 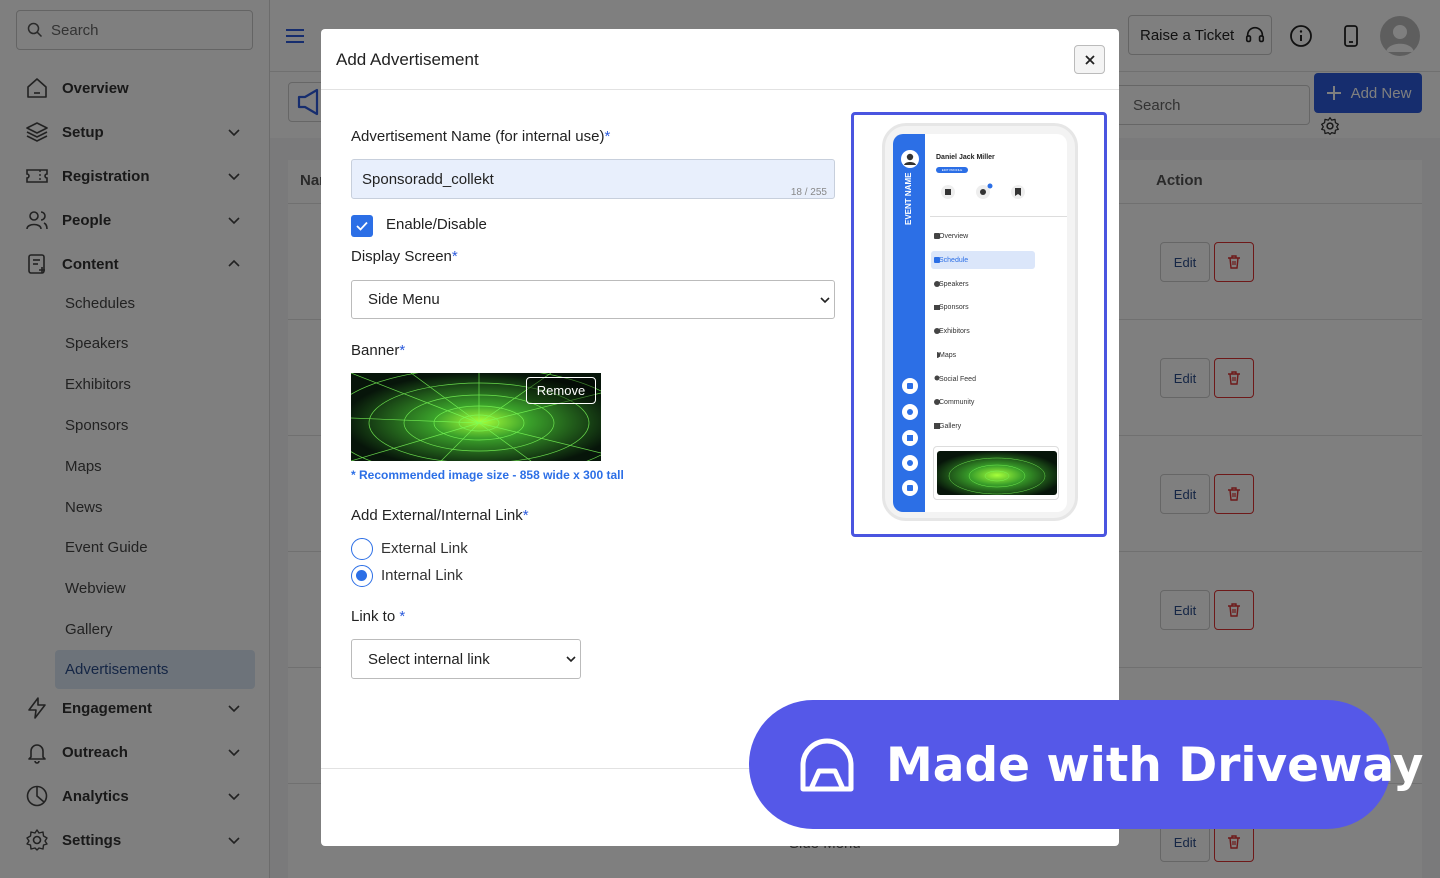 What do you see at coordinates (429, 659) in the screenshot?
I see `internal-link-value: Select internal link` at bounding box center [429, 659].